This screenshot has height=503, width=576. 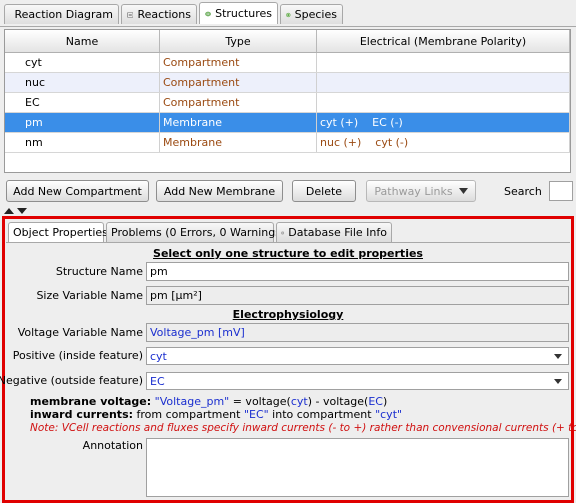 I want to click on mv-end: ), so click(x=385, y=401).